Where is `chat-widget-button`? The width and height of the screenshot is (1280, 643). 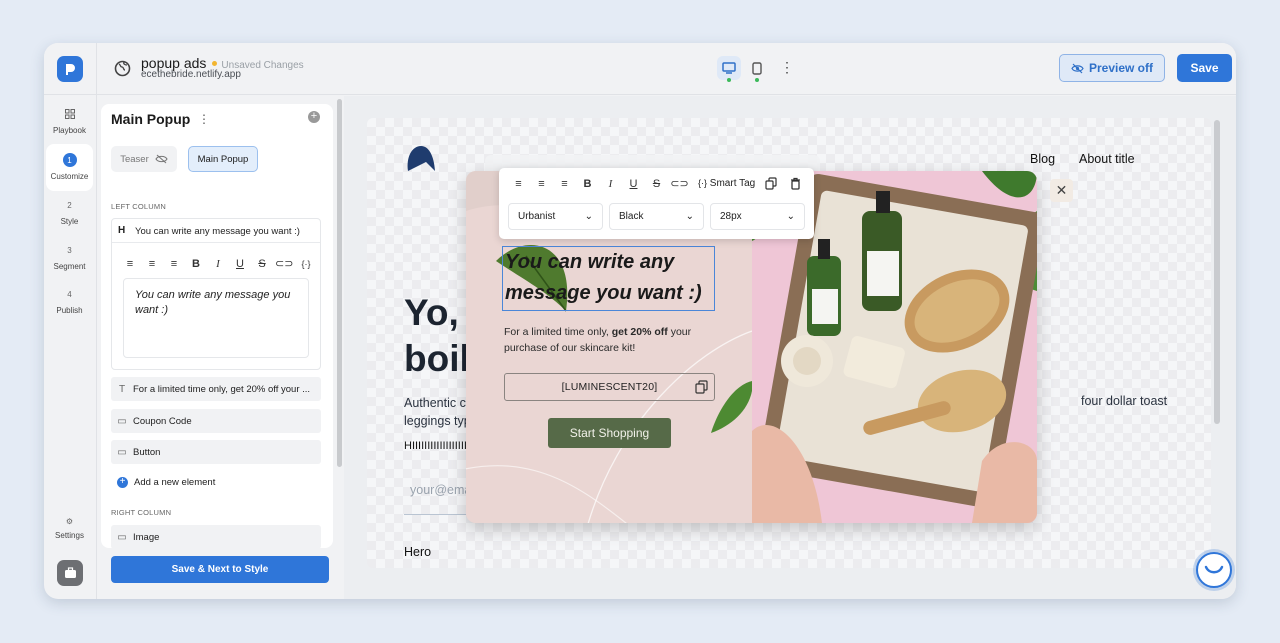 chat-widget-button is located at coordinates (1214, 570).